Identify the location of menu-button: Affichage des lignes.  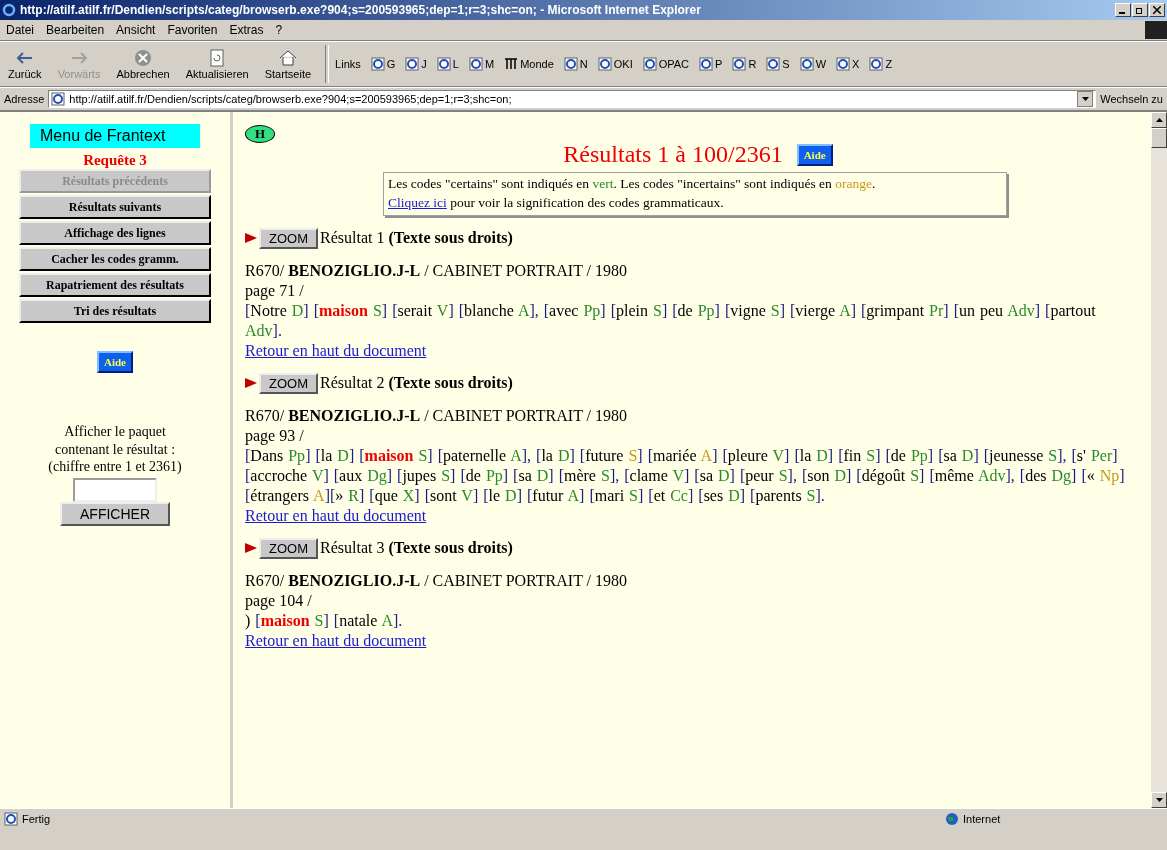
(115, 233).